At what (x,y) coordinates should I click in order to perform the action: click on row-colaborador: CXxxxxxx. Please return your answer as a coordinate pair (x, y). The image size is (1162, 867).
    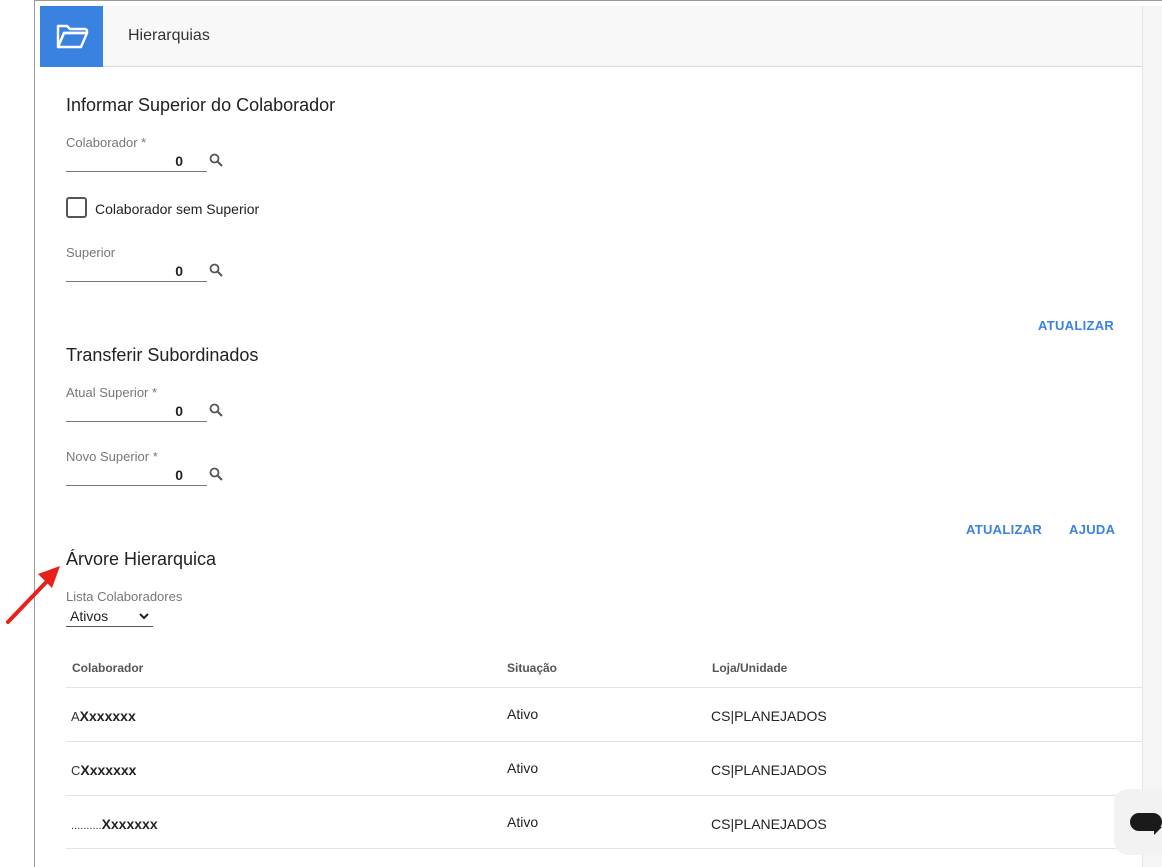
    Looking at the image, I should click on (103, 770).